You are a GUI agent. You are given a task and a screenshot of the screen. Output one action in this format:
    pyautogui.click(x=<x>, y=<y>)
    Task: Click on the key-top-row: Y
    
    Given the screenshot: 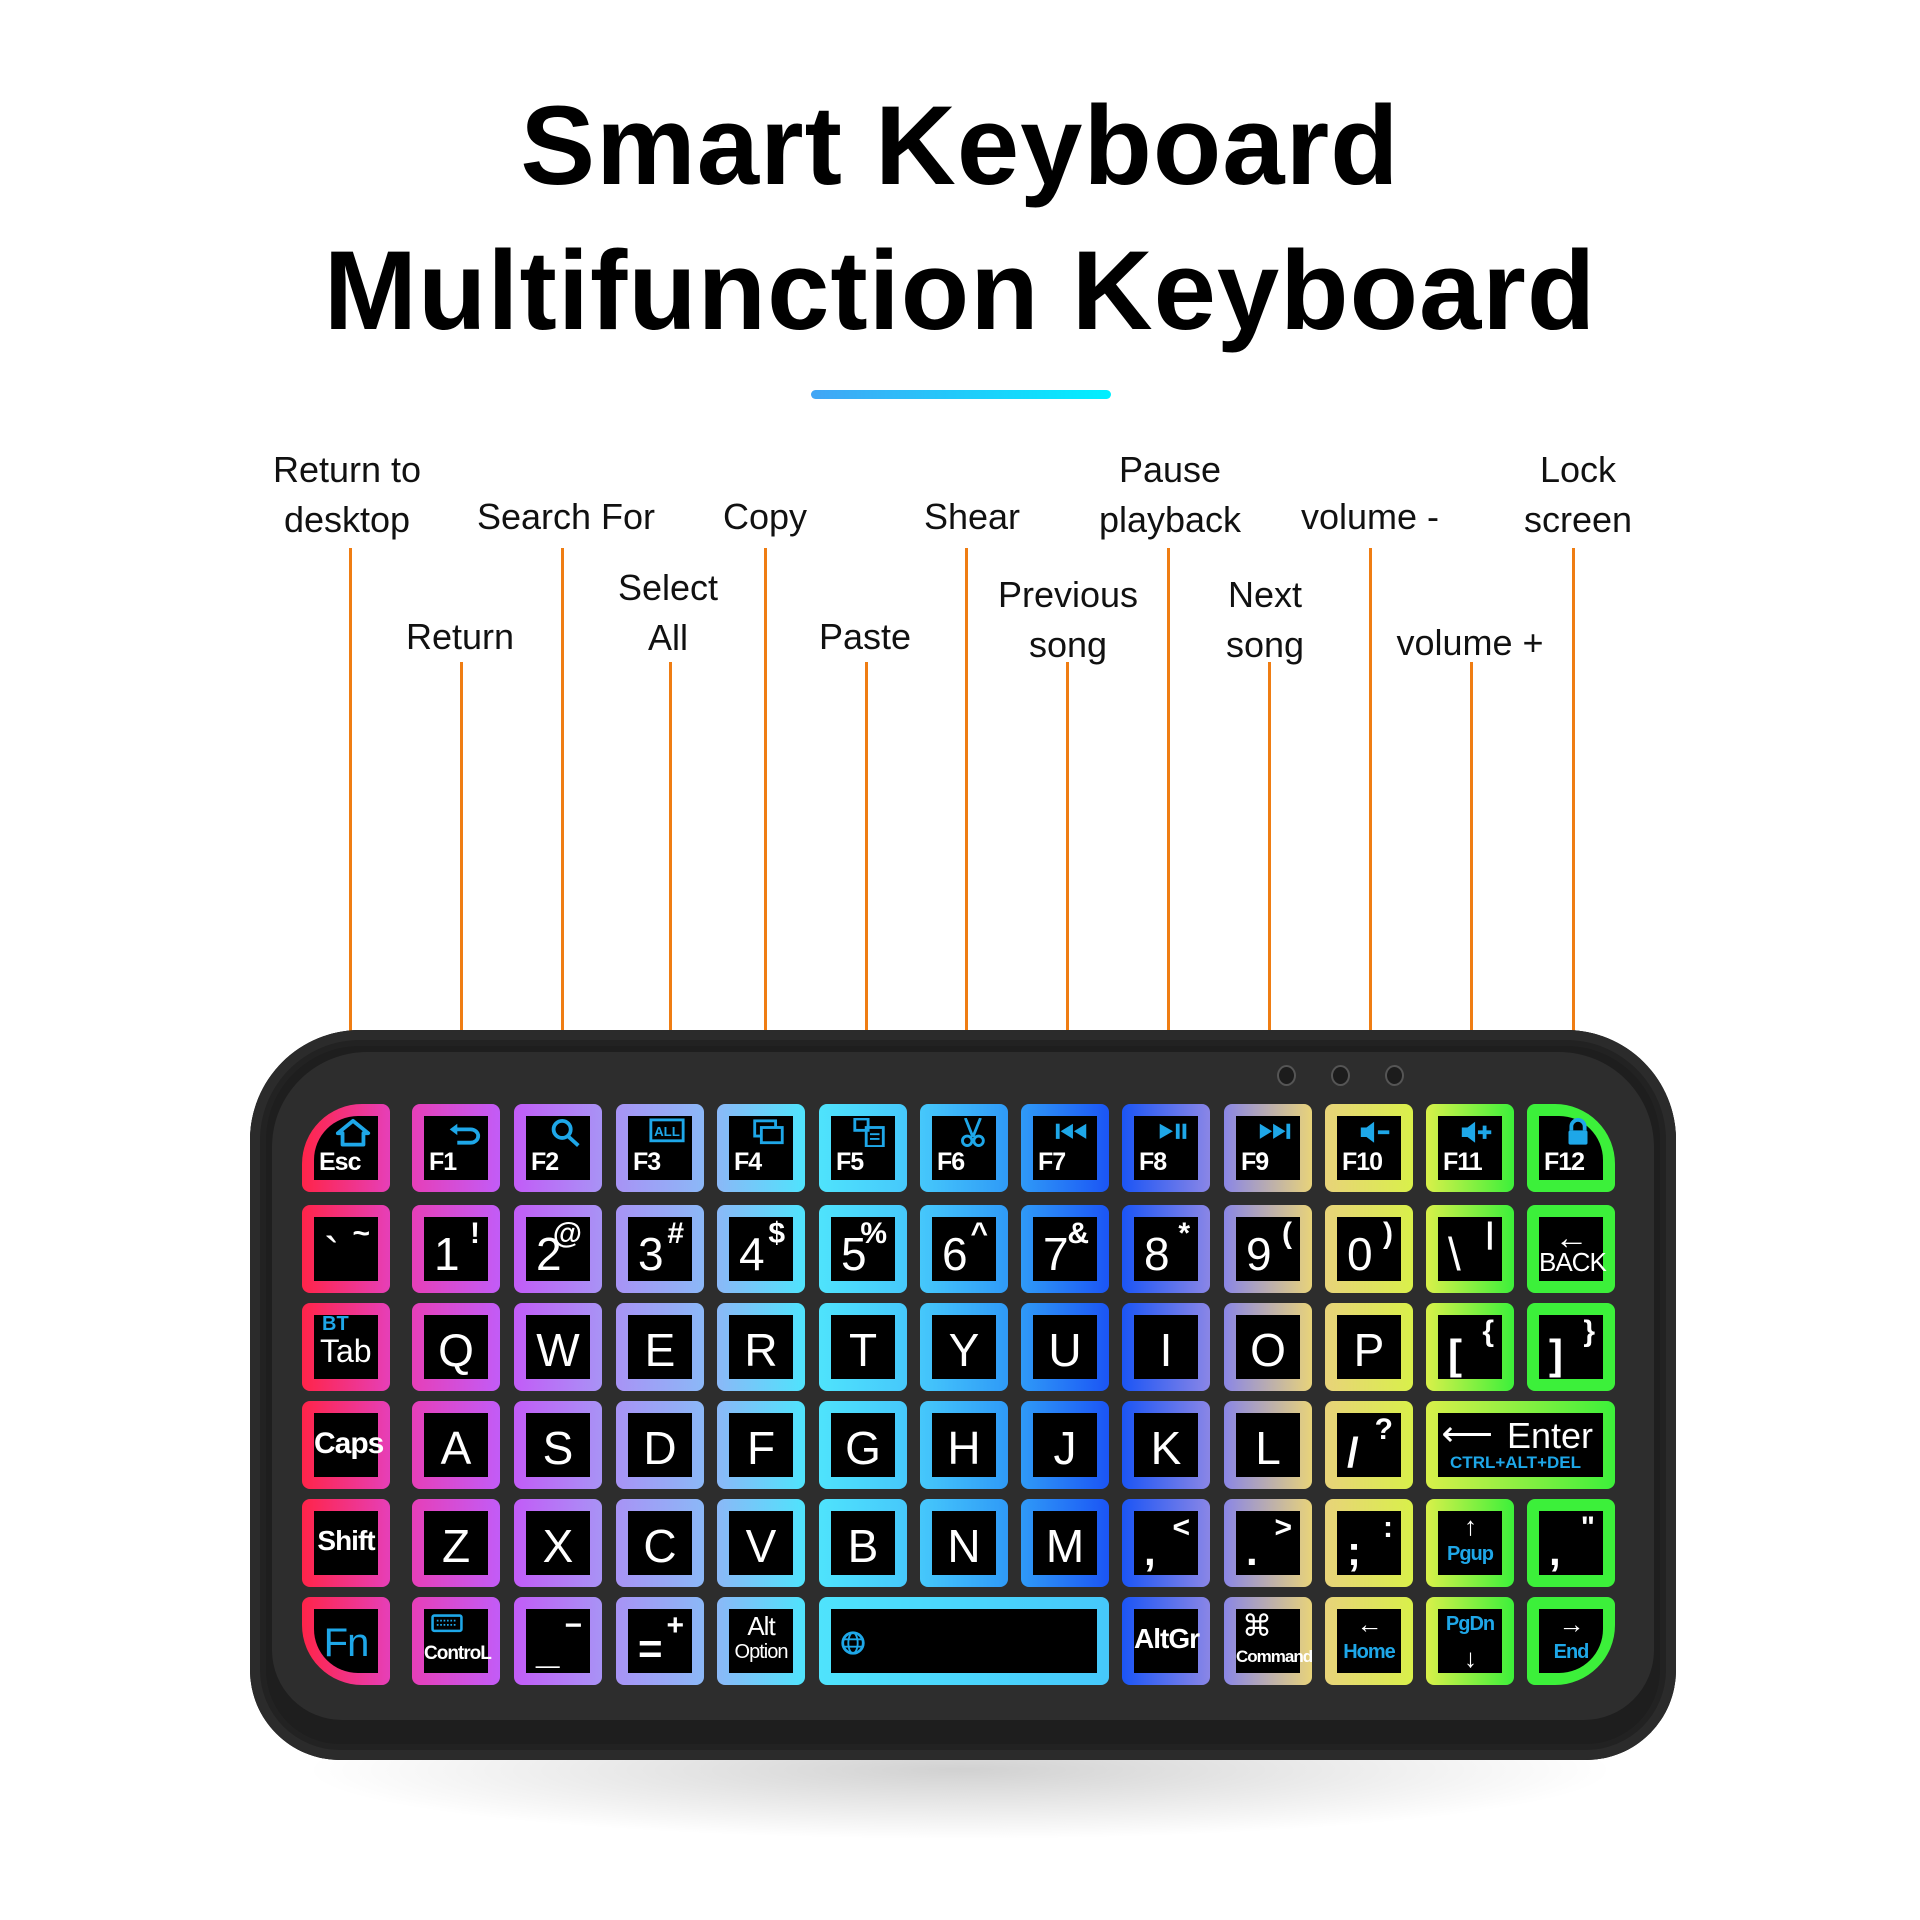 What is the action you would take?
    pyautogui.click(x=964, y=1347)
    